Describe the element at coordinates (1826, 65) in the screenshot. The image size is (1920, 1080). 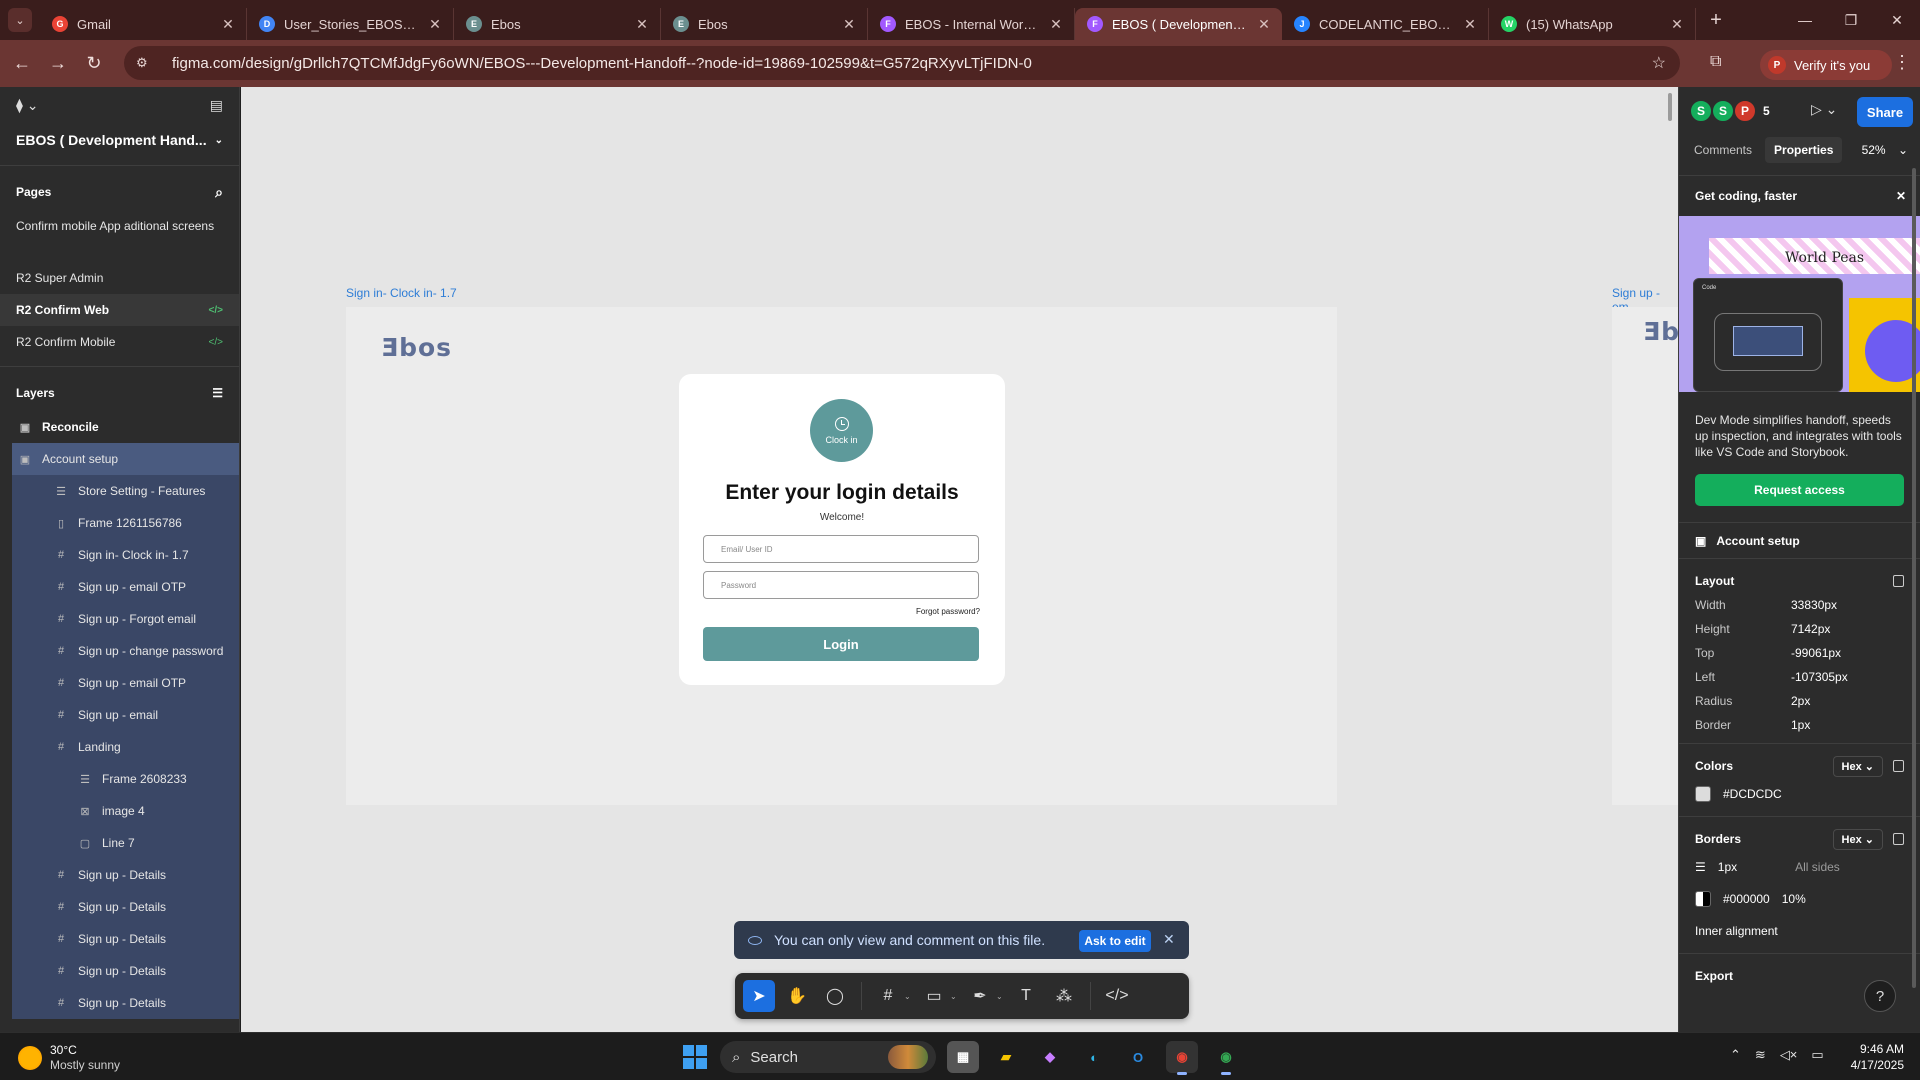
I see `verify-profile-button: P Verify it's you` at that location.